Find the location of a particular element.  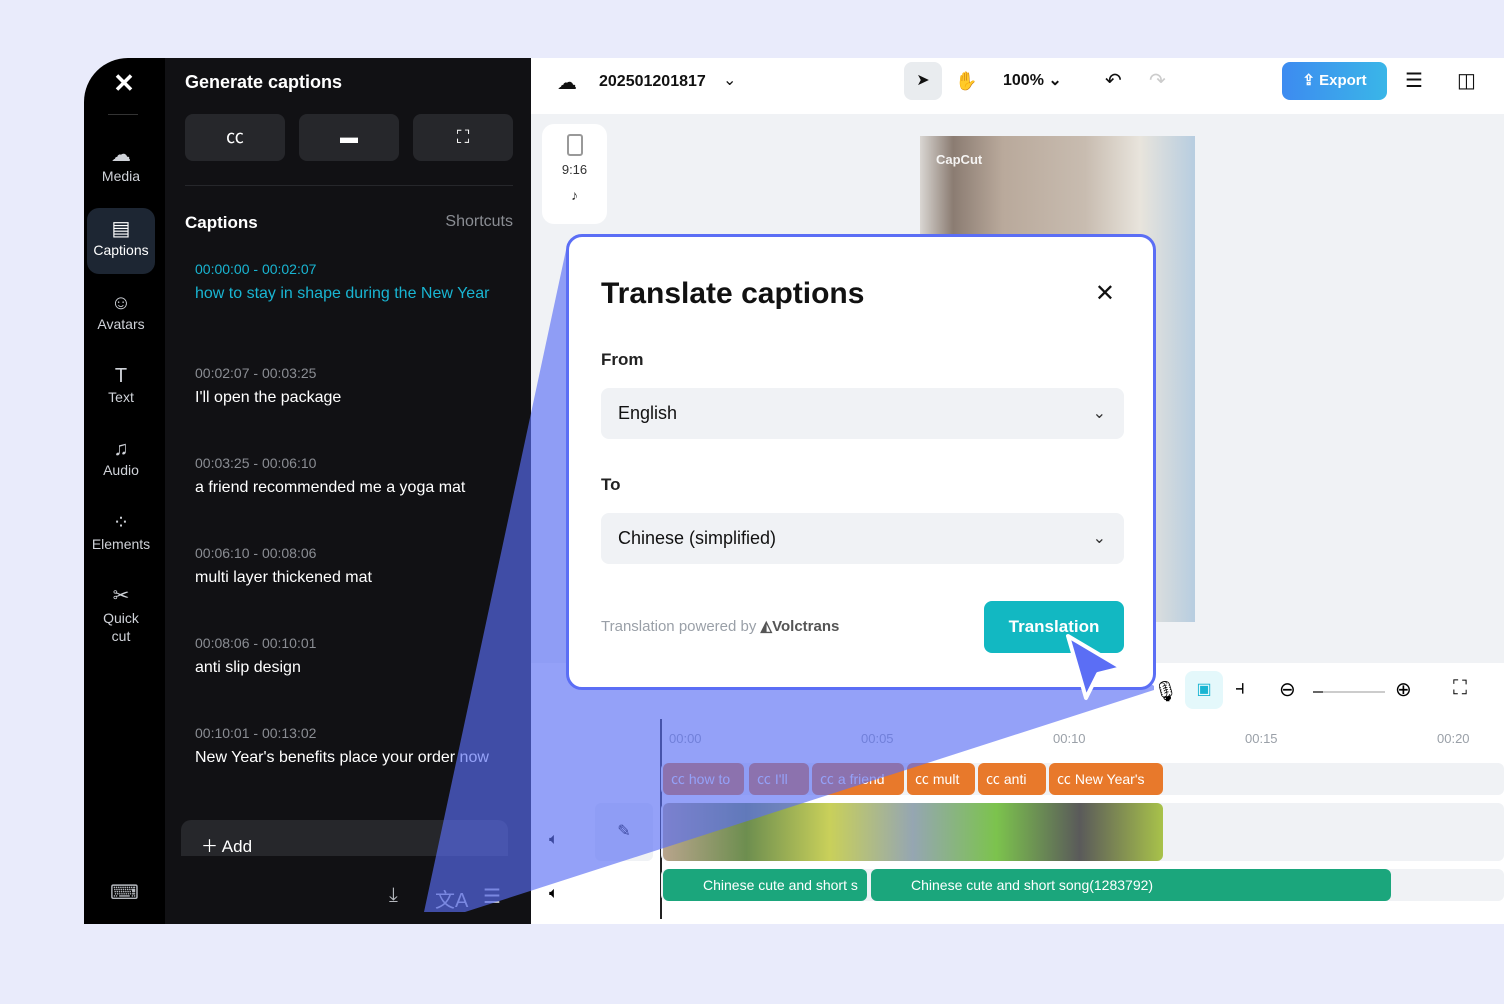

clip-label: mult is located at coordinates (946, 779).